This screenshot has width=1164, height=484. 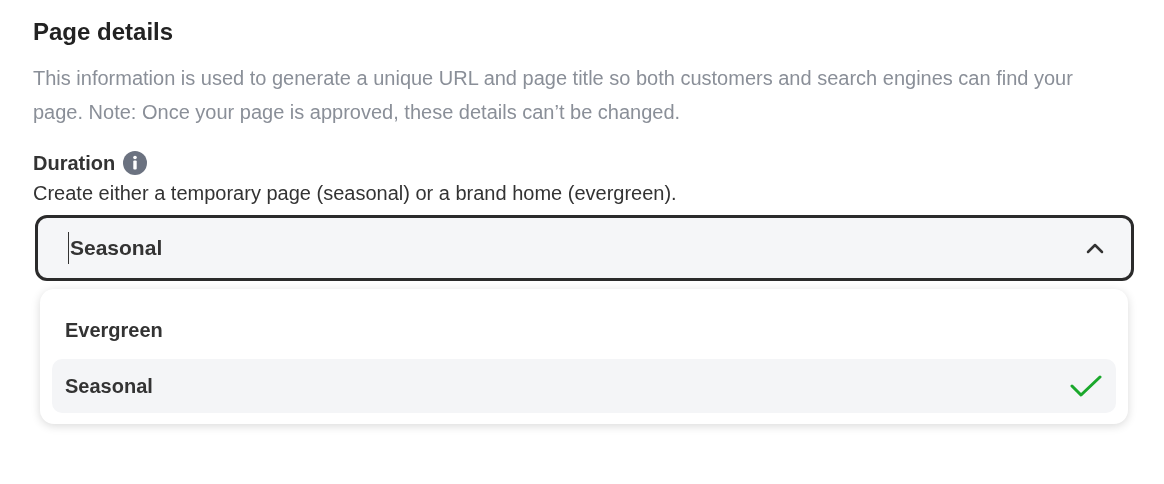 What do you see at coordinates (74, 163) in the screenshot?
I see `field-label: Duration` at bounding box center [74, 163].